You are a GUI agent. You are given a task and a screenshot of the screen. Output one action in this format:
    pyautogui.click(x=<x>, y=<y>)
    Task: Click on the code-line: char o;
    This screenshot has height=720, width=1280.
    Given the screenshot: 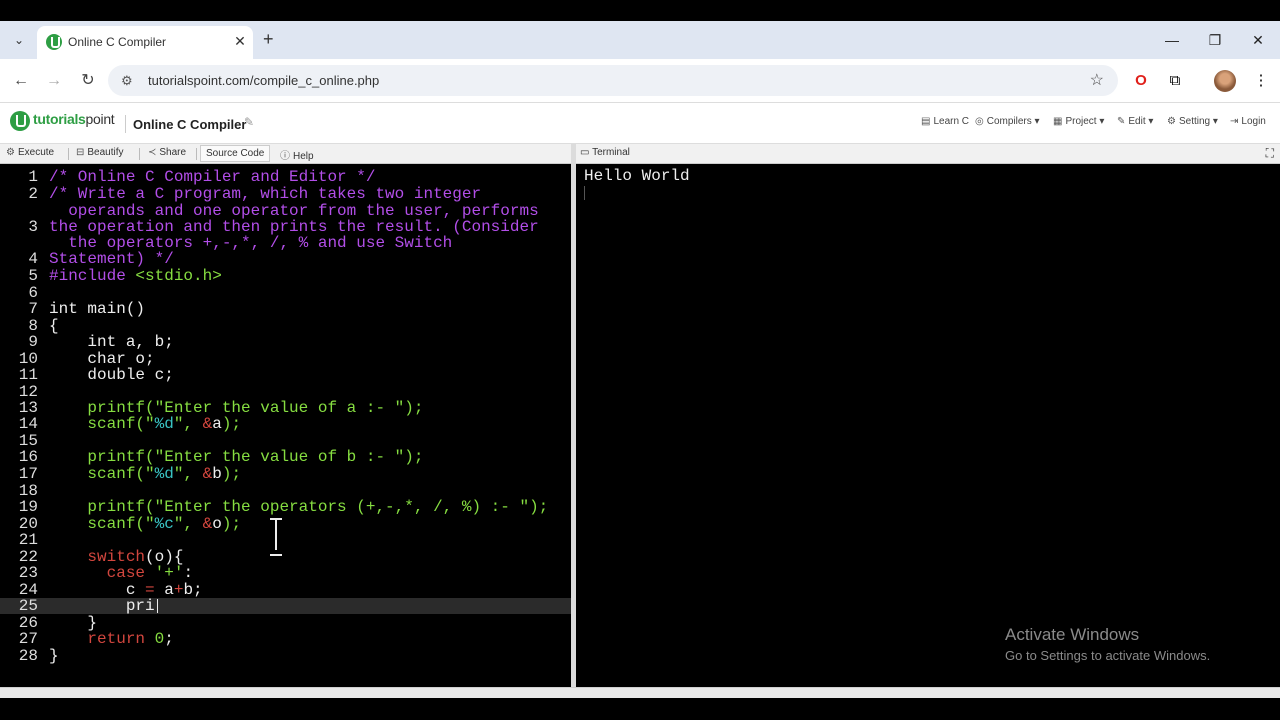 What is the action you would take?
    pyautogui.click(x=101, y=359)
    